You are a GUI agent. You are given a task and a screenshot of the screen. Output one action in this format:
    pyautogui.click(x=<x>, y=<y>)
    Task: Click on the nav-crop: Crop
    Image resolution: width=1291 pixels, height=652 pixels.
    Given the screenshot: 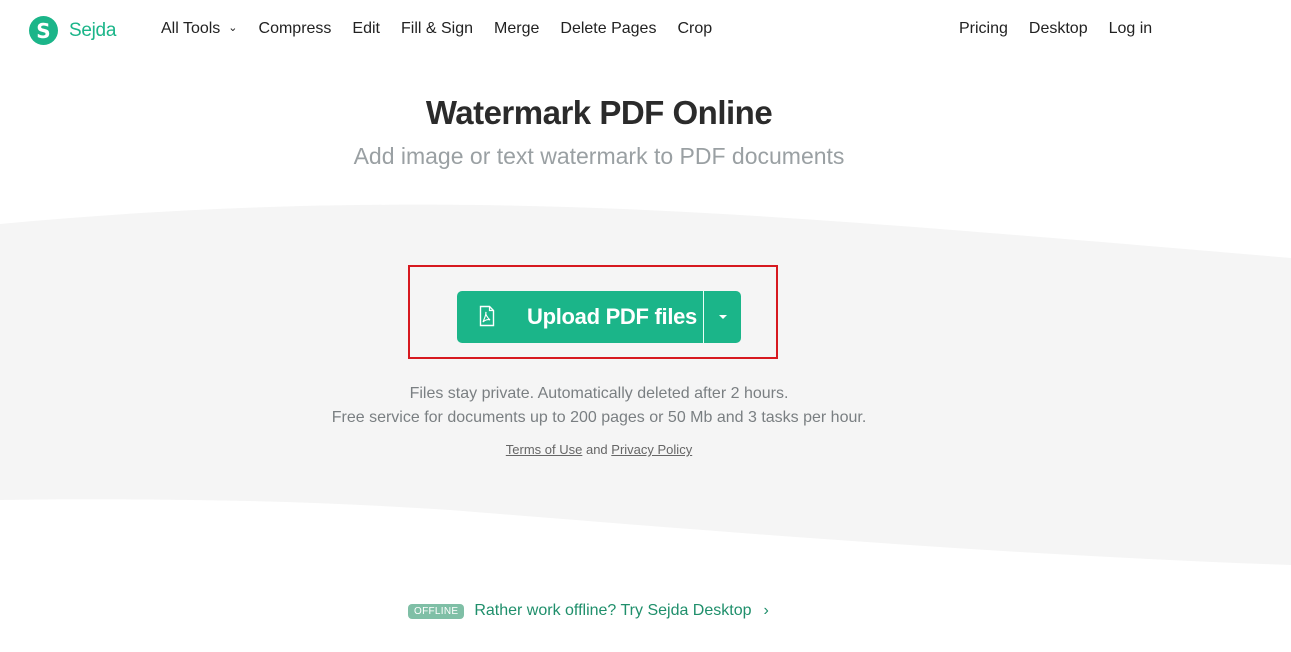 What is the action you would take?
    pyautogui.click(x=694, y=29)
    